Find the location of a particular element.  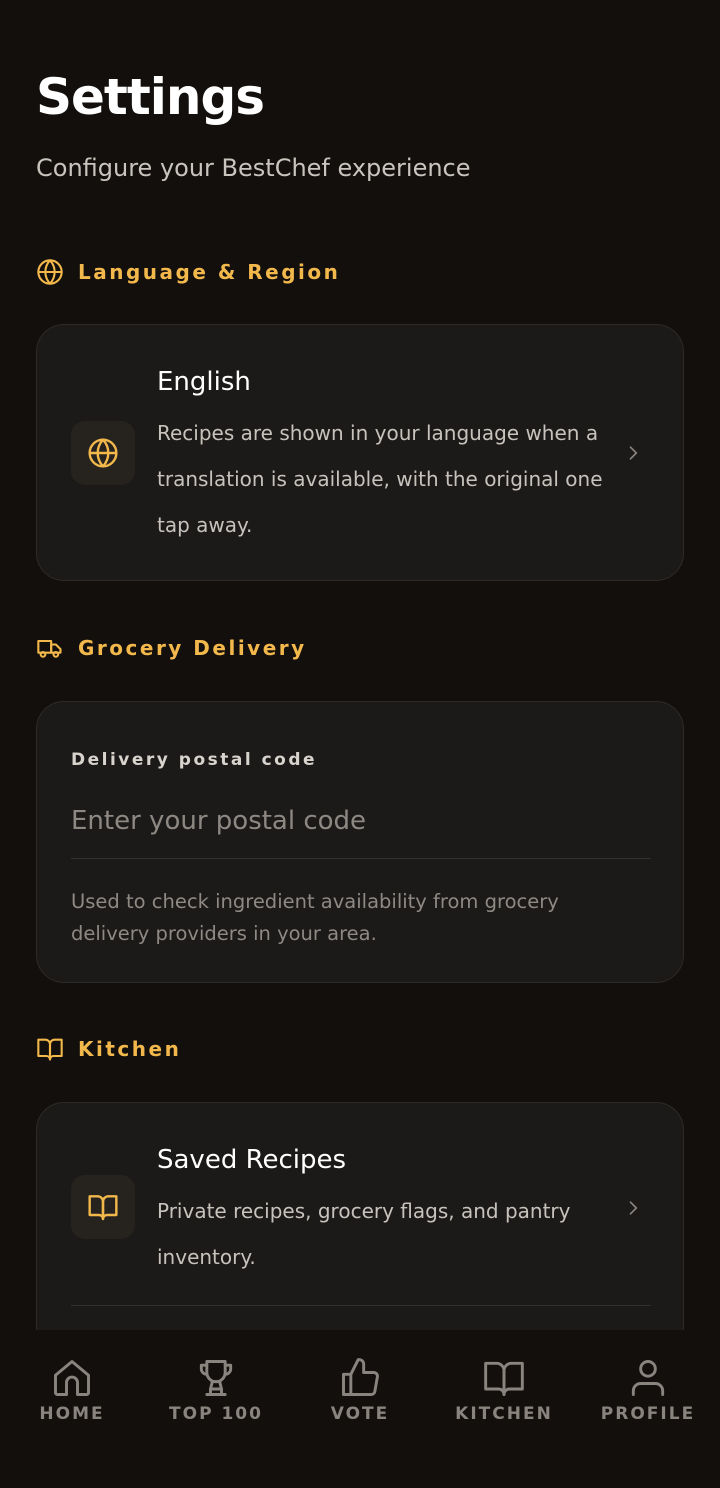

nav-item-top-100: TOP 100 is located at coordinates (216, 1409).